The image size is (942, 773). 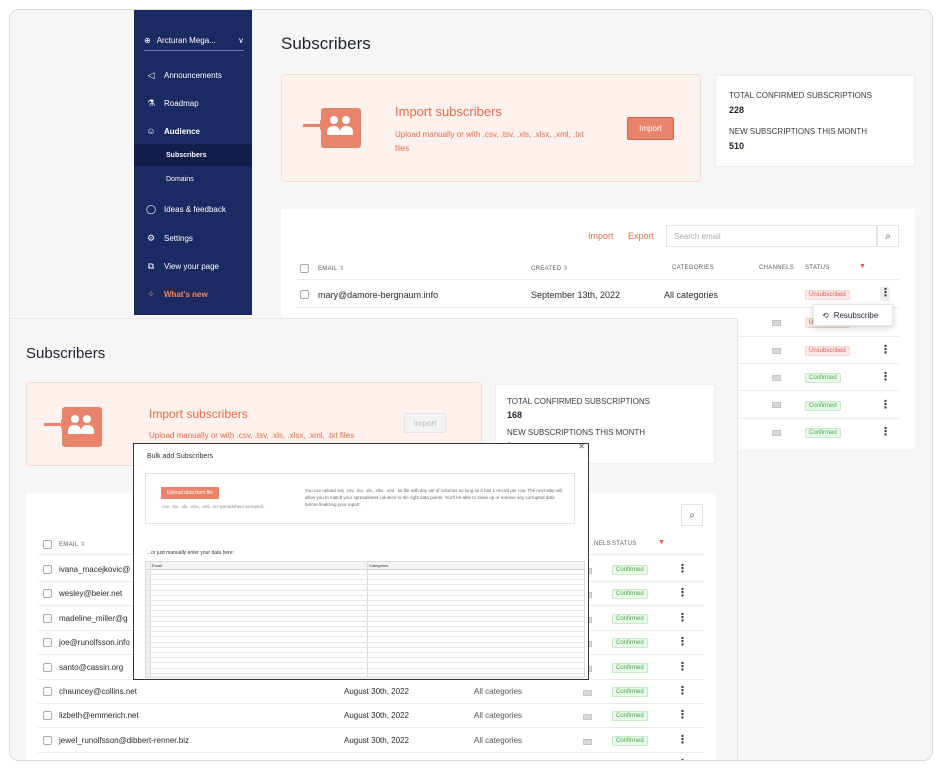 I want to click on grid-header: Email Categories, so click(x=365, y=566).